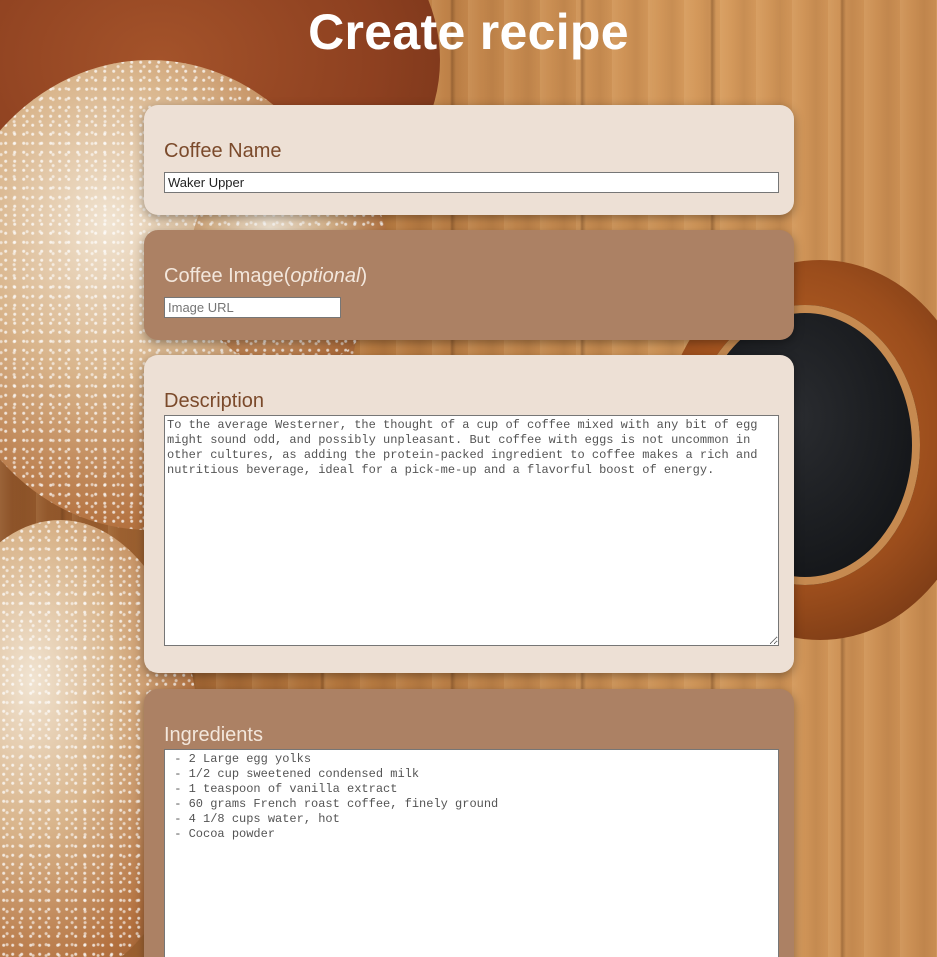 Image resolution: width=937 pixels, height=957 pixels. Describe the element at coordinates (468, 32) in the screenshot. I see `page-title: Create recipe` at that location.